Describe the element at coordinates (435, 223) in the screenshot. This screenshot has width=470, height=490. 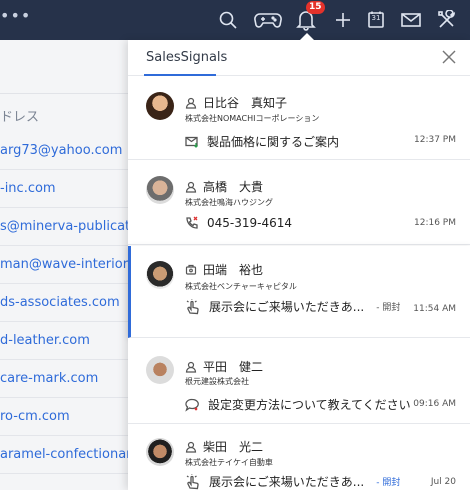
I see `signal-time: 12:16 PM` at that location.